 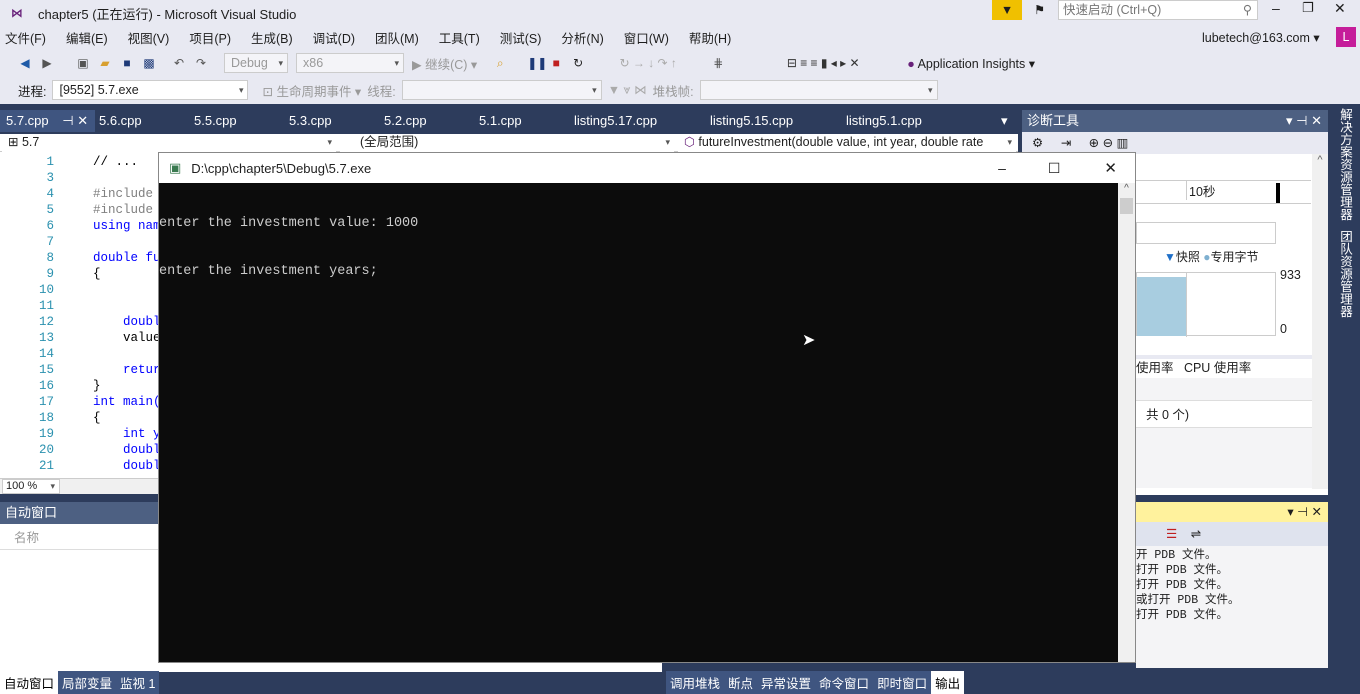 I want to click on tab-locals: 局部变量, so click(x=87, y=682).